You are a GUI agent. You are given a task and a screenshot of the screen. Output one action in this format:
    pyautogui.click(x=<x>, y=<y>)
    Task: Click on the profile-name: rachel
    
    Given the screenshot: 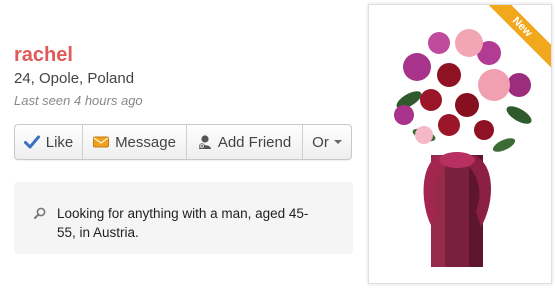 What is the action you would take?
    pyautogui.click(x=43, y=55)
    